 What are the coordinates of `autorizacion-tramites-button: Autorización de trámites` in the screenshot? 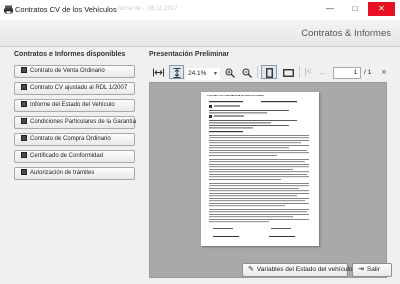 It's located at (74, 173).